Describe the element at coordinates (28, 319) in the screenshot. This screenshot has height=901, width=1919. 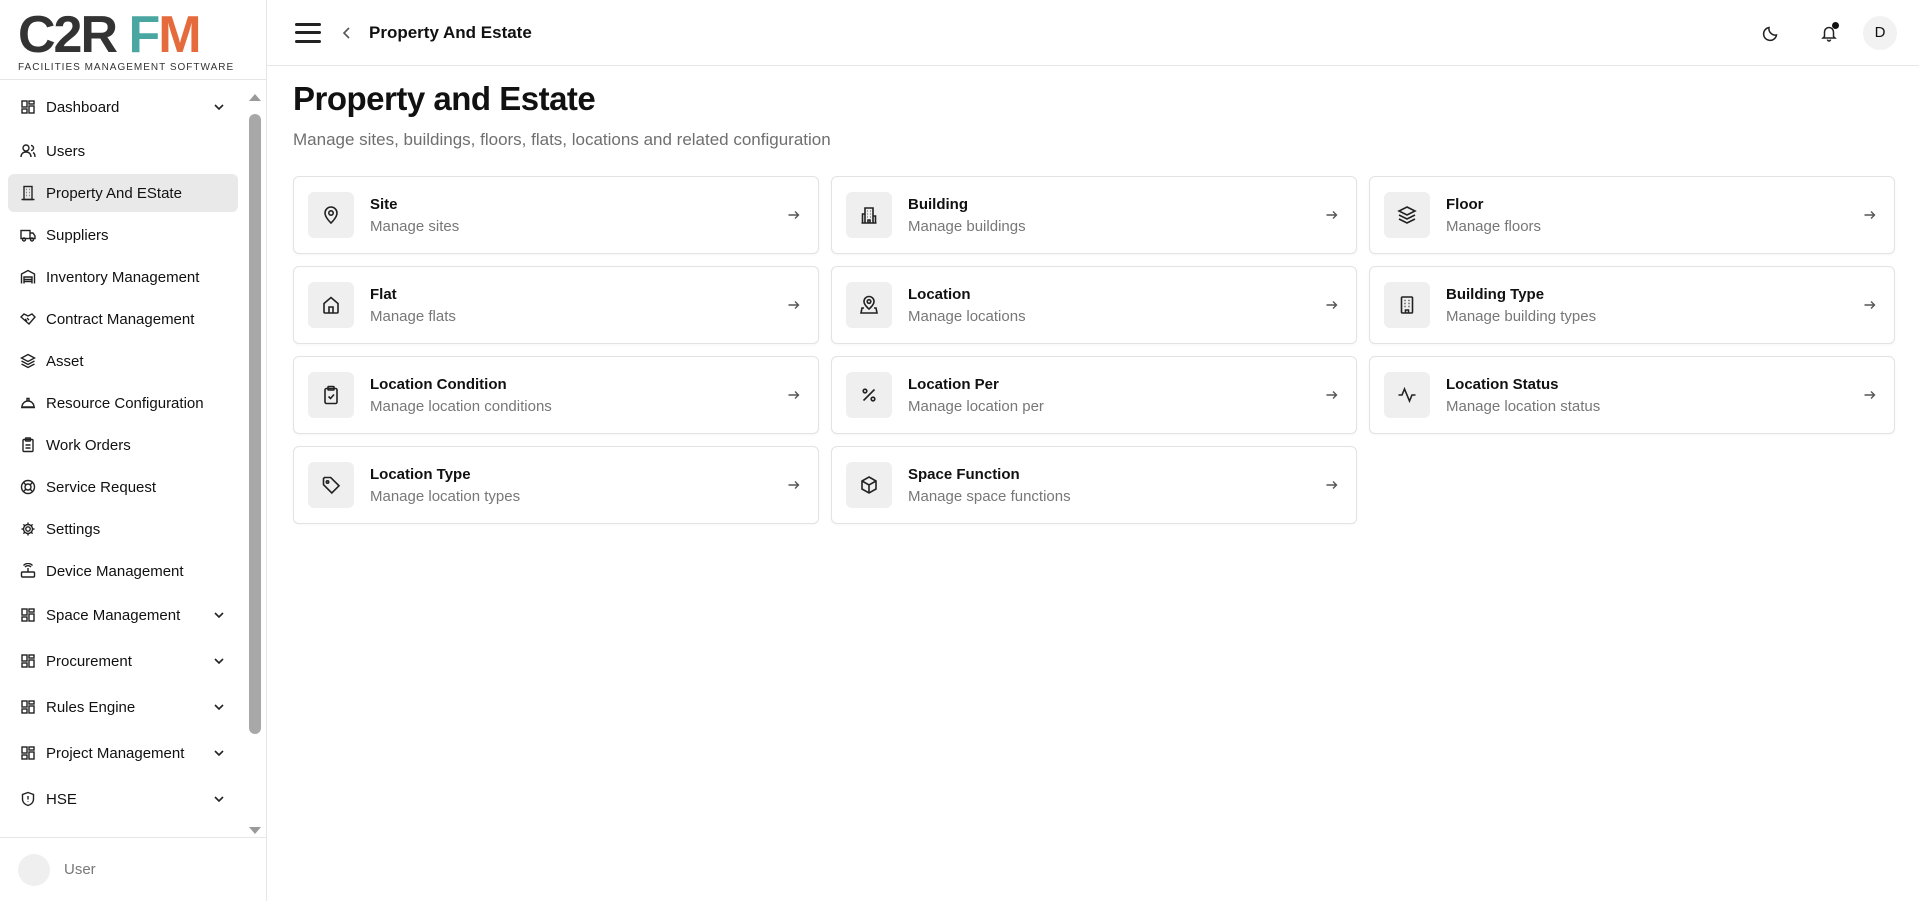
I see `handshake-icon` at that location.